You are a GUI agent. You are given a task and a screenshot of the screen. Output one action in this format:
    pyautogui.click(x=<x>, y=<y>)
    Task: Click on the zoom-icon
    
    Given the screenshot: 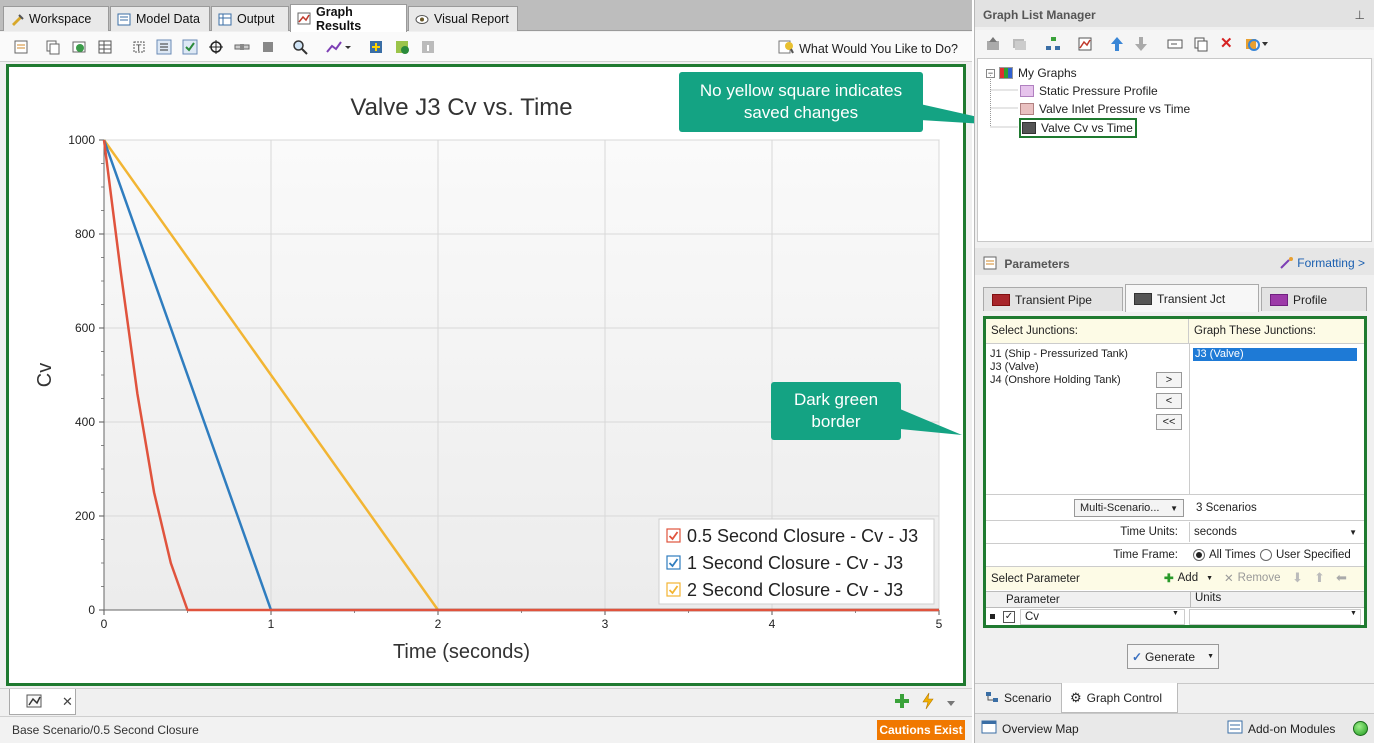 What is the action you would take?
    pyautogui.click(x=300, y=47)
    